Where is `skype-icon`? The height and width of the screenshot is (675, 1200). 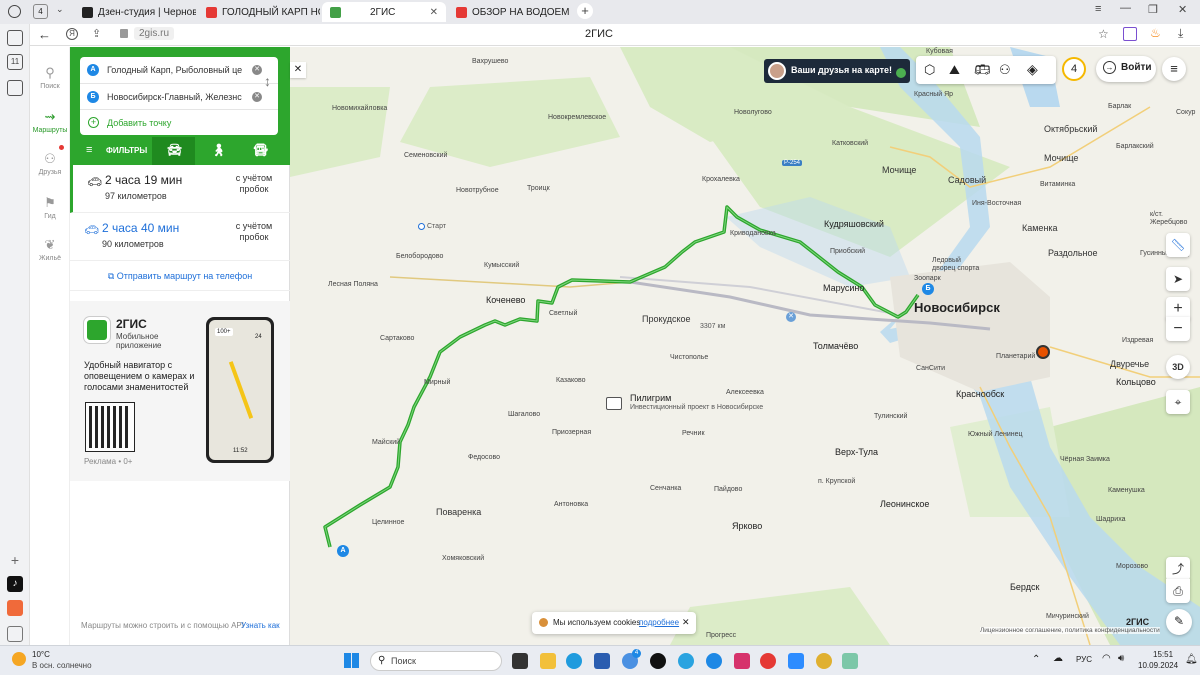
skype-icon is located at coordinates (714, 661).